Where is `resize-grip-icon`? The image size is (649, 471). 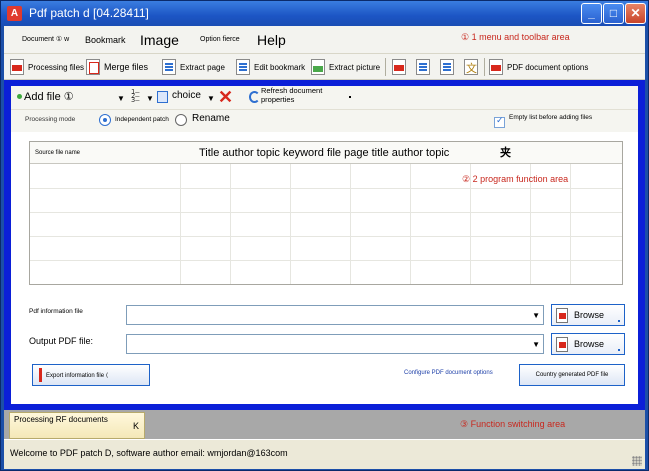 resize-grip-icon is located at coordinates (637, 461).